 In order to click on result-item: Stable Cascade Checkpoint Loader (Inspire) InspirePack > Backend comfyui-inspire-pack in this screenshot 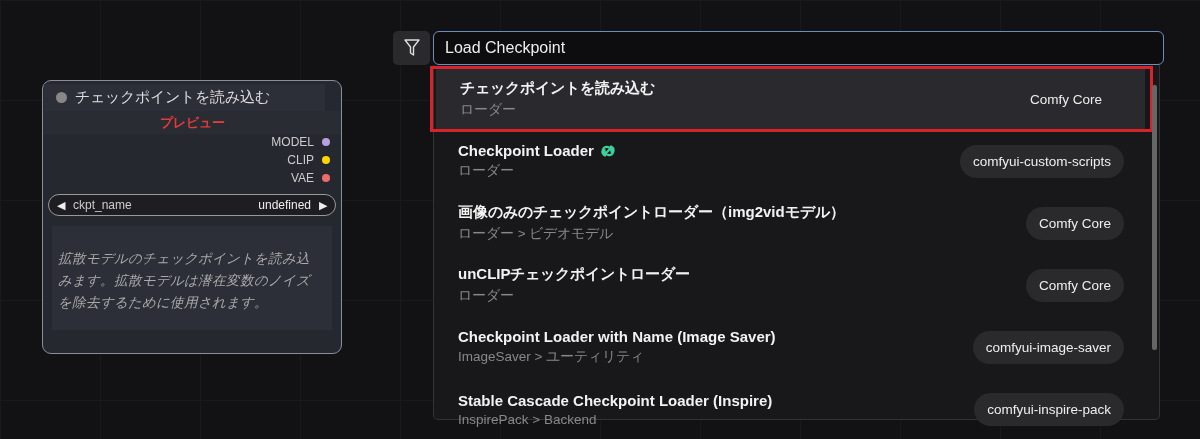, I will do `click(796, 408)`.